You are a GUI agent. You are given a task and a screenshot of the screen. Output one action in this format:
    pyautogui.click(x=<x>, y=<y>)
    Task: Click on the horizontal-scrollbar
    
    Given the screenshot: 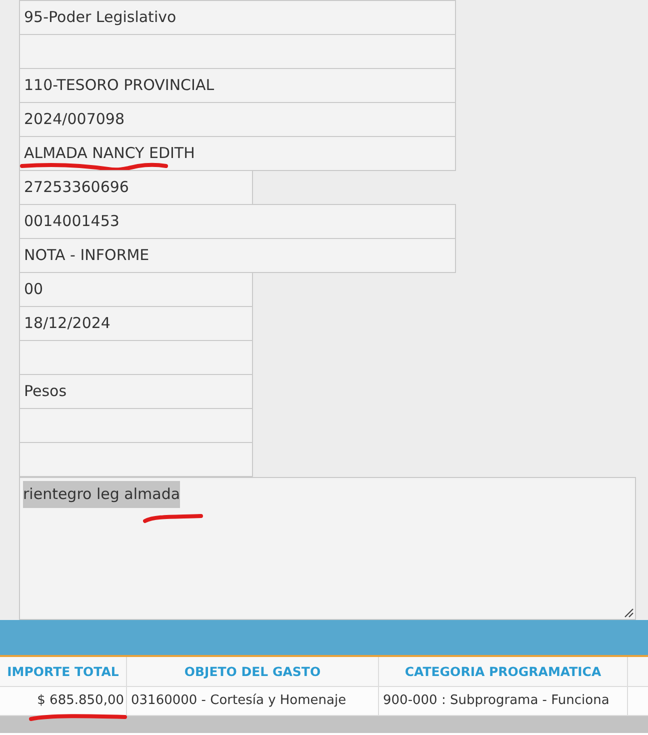 What is the action you would take?
    pyautogui.click(x=324, y=724)
    